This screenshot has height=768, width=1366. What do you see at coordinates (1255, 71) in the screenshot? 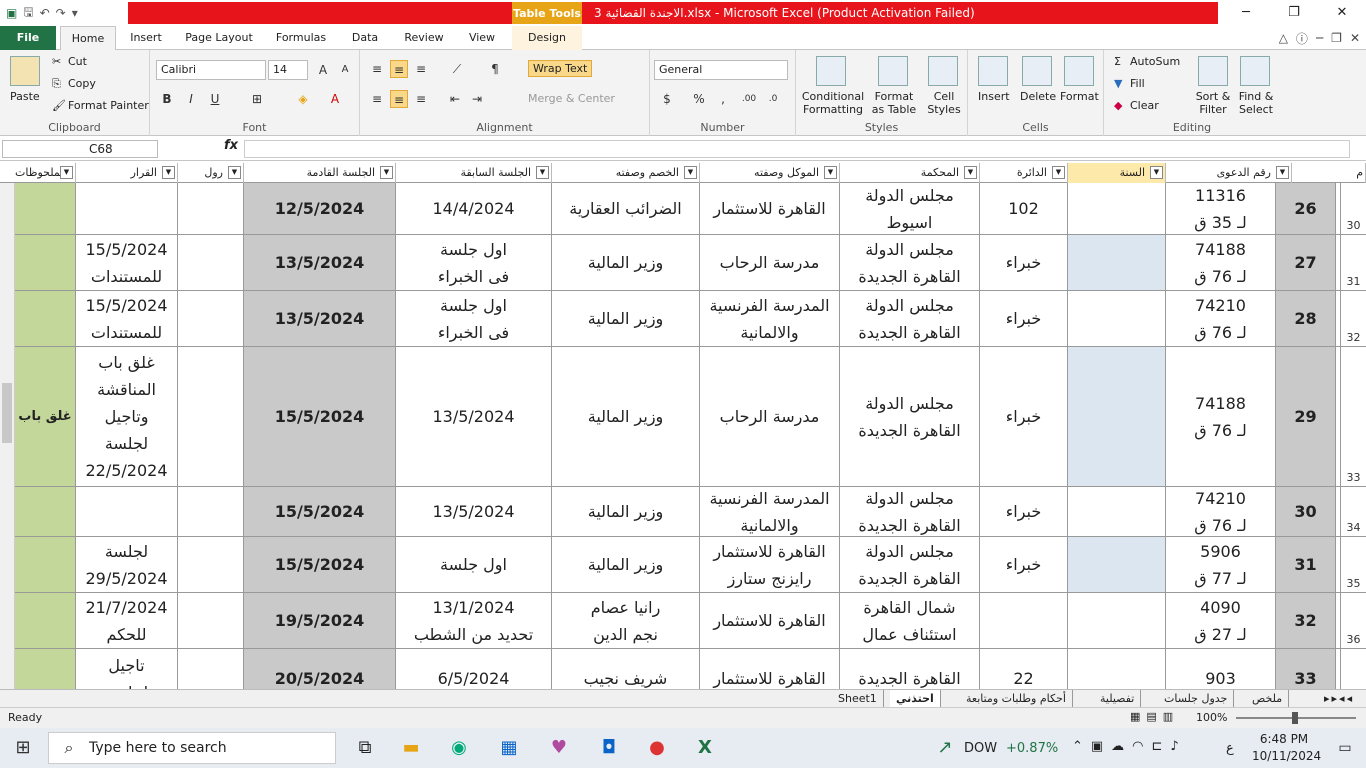
I see `find-select-icon` at bounding box center [1255, 71].